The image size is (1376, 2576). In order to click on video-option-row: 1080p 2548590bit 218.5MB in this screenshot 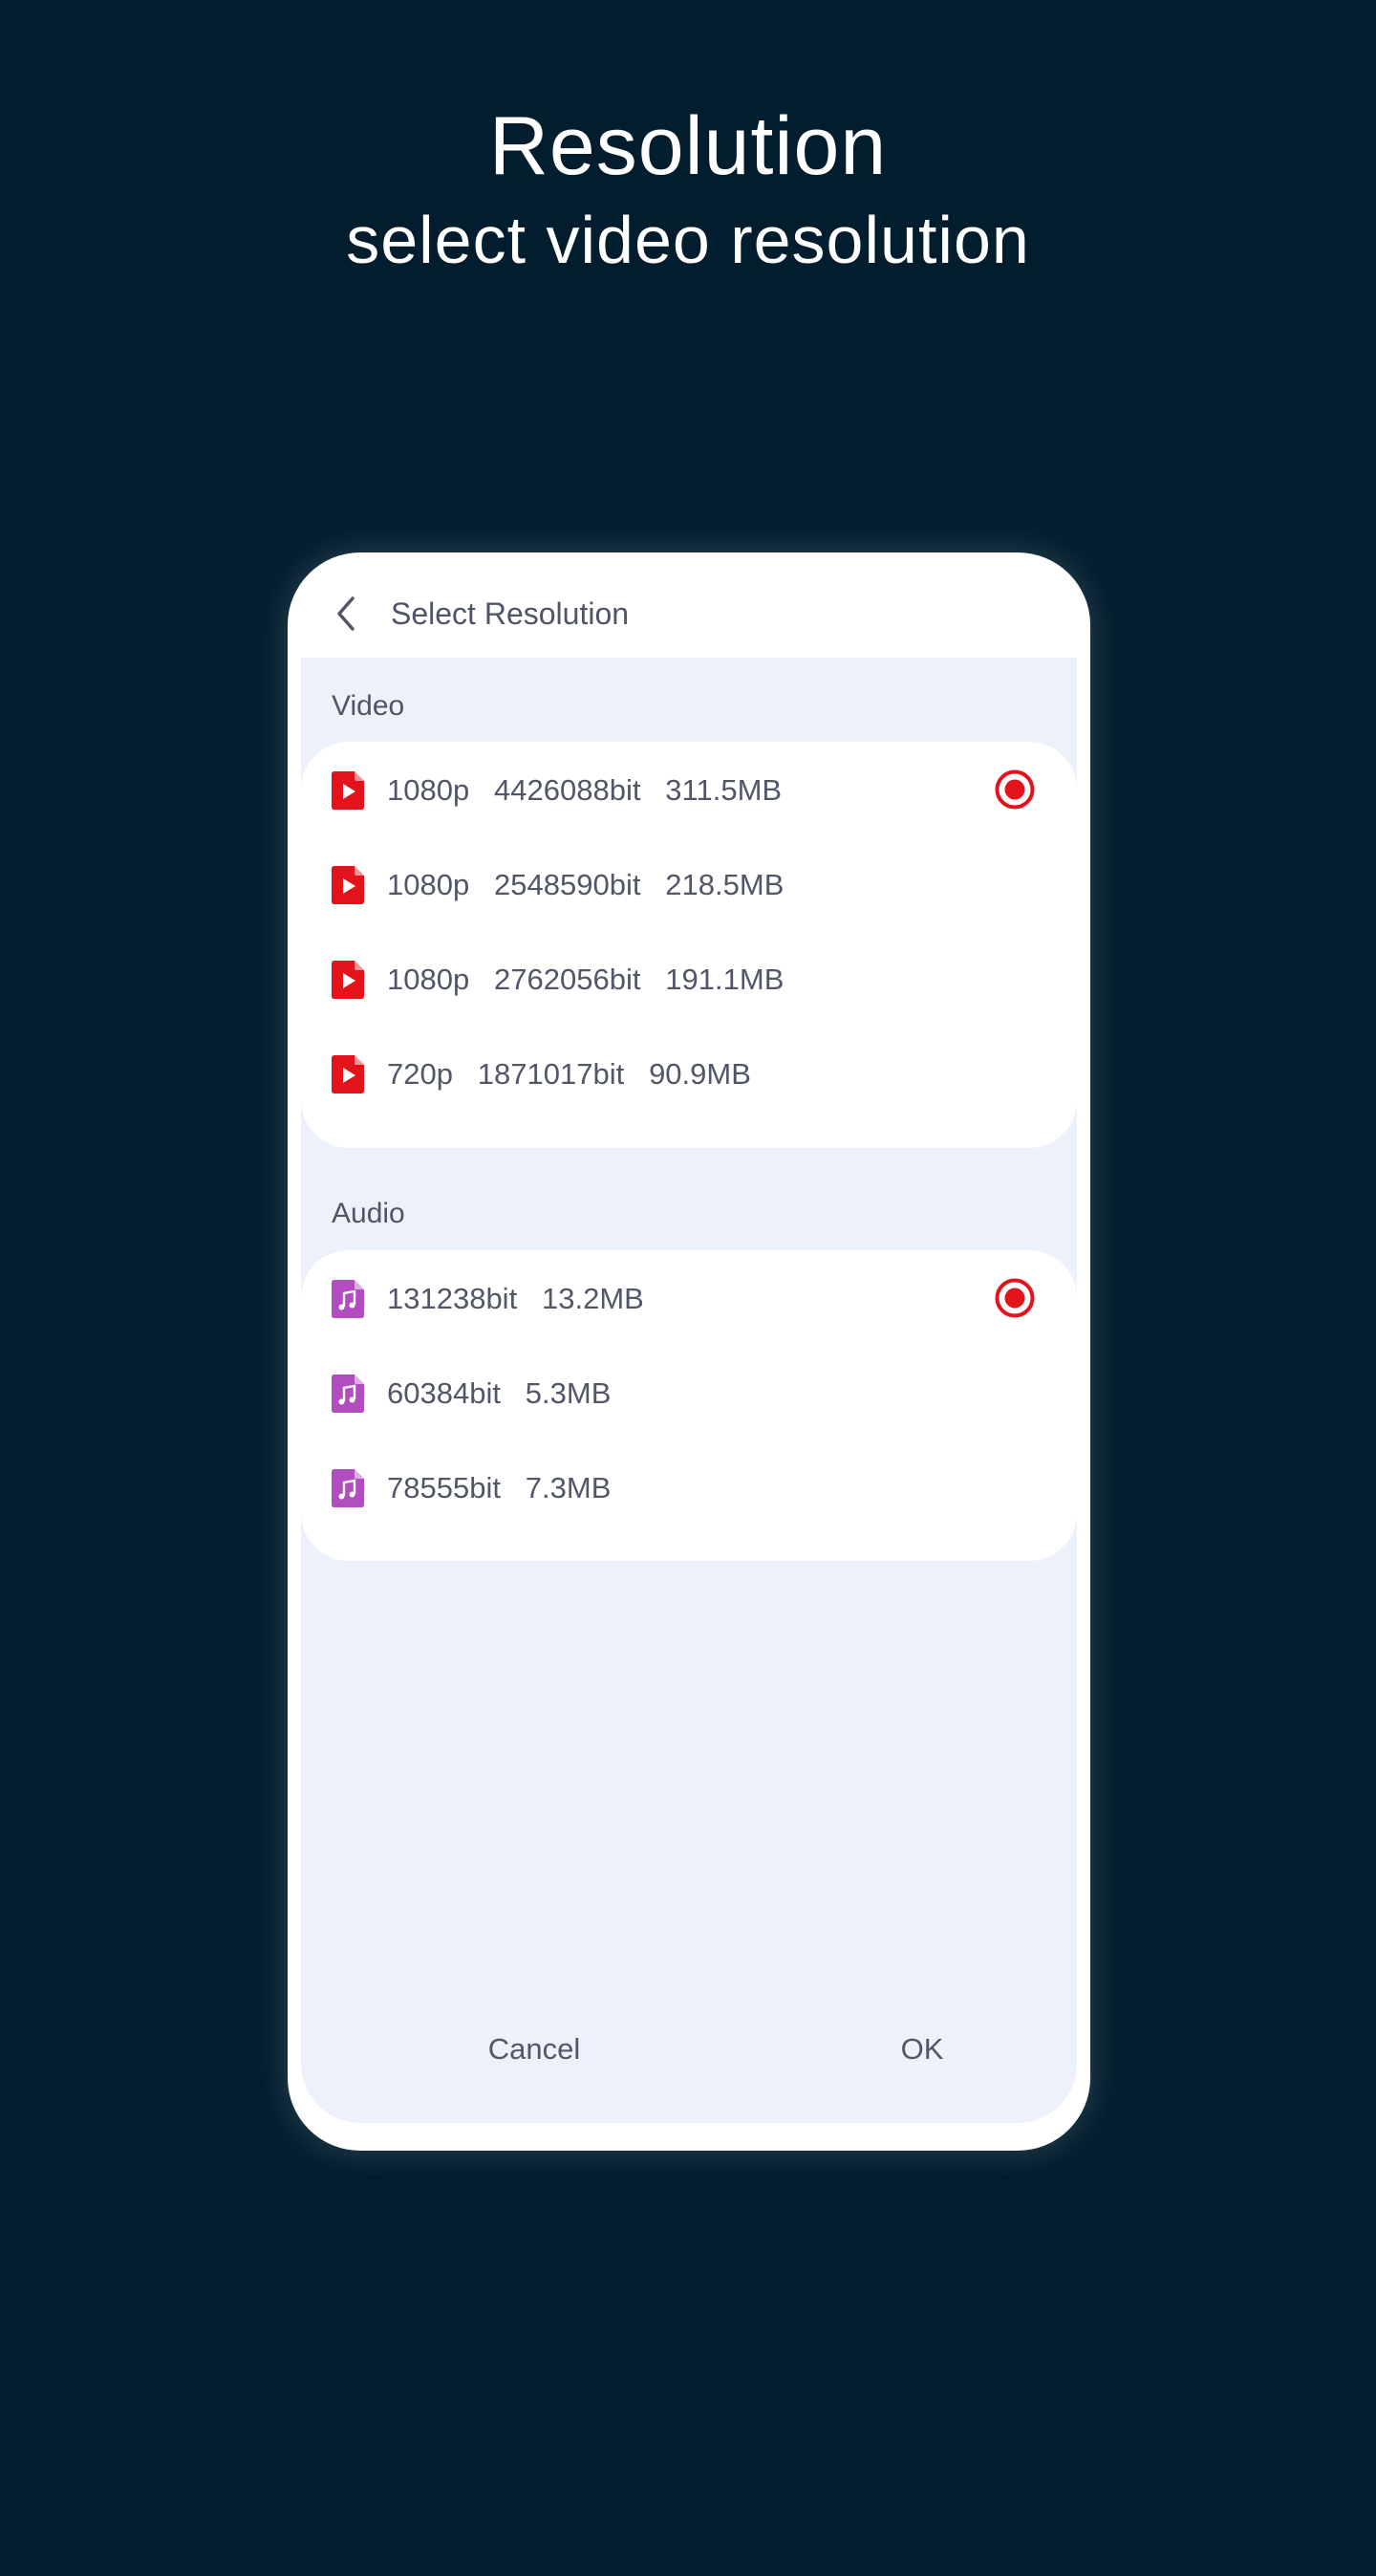, I will do `click(689, 883)`.